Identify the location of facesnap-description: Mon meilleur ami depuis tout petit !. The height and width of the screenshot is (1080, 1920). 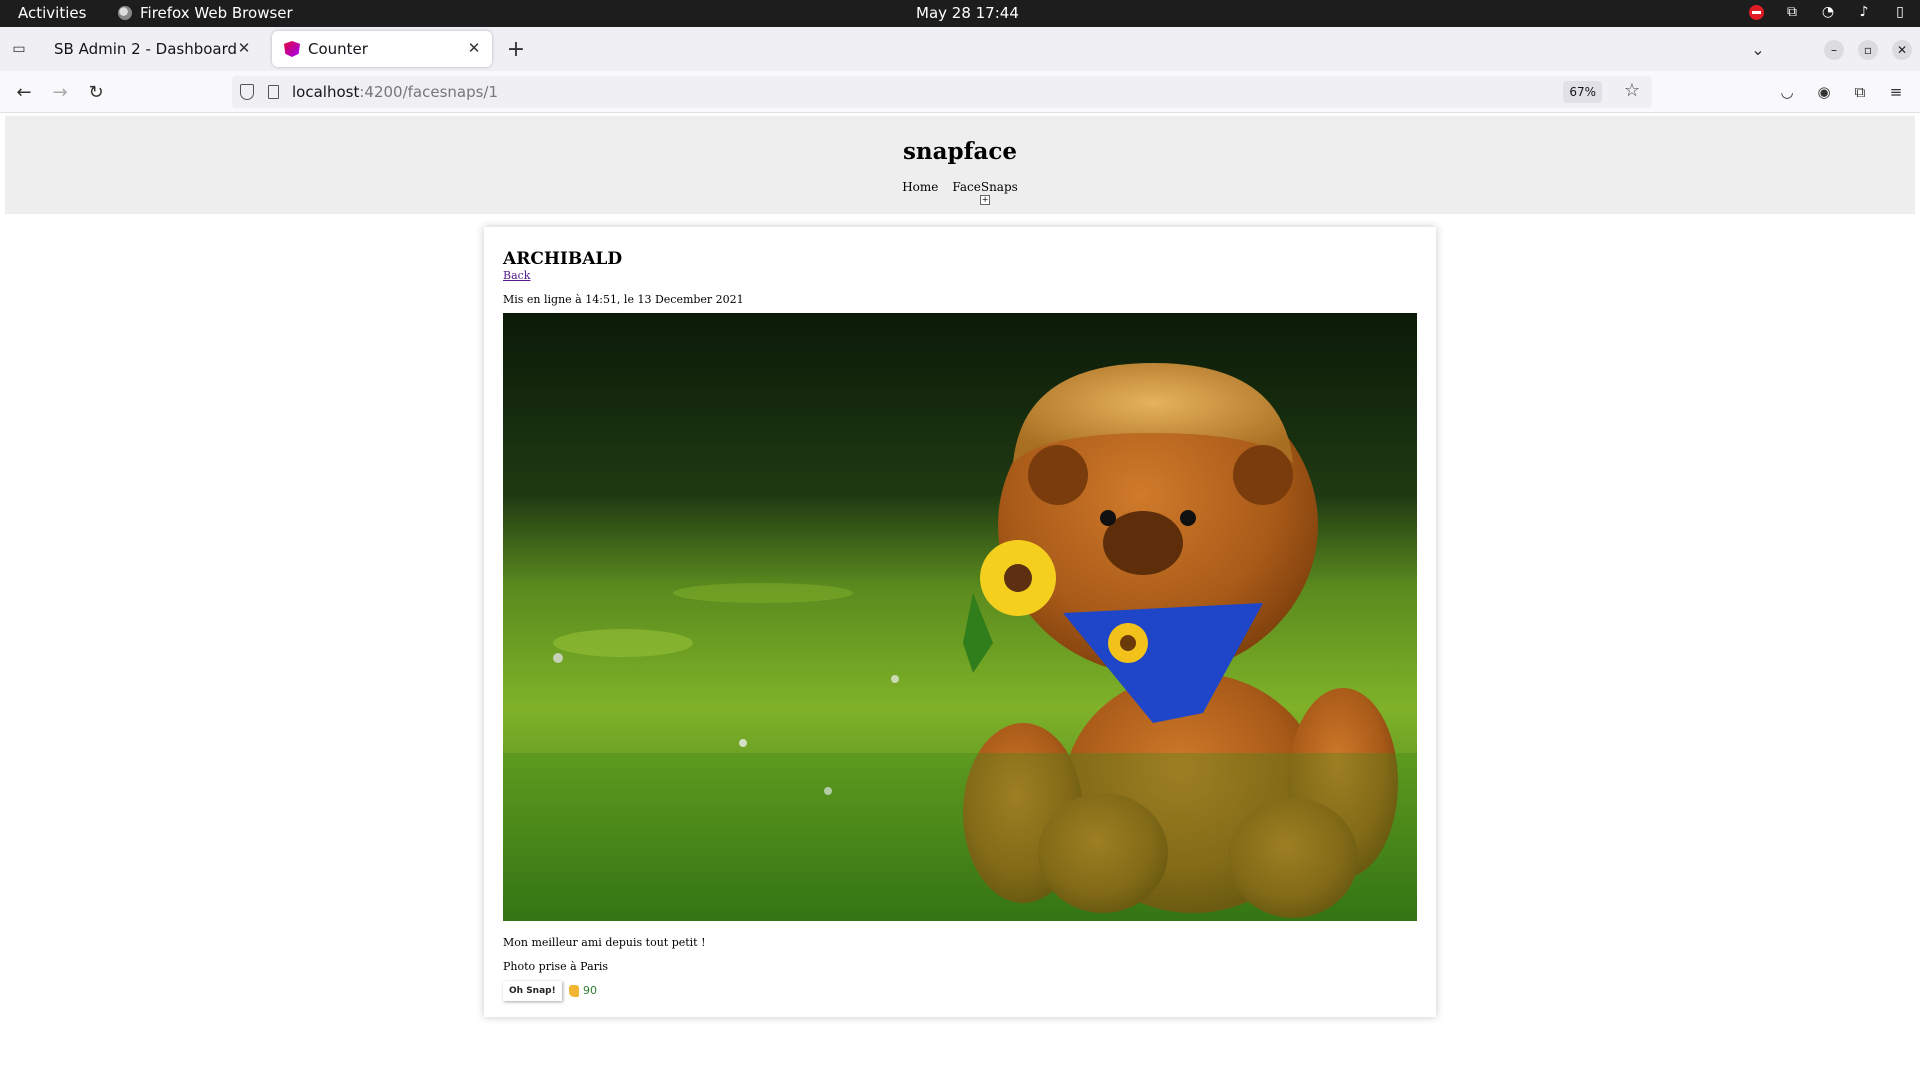
(604, 942).